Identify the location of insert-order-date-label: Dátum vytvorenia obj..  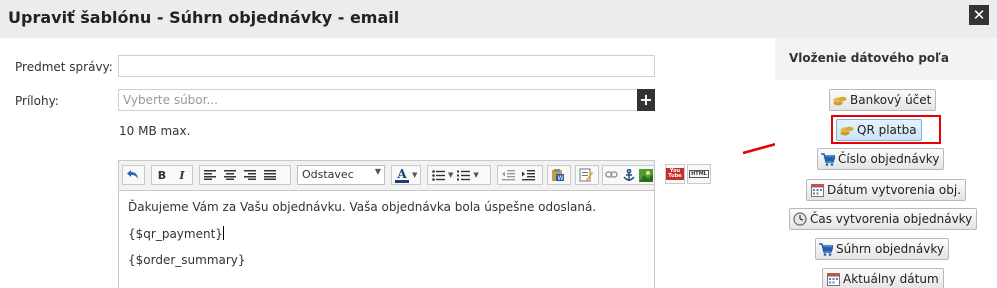
(894, 190).